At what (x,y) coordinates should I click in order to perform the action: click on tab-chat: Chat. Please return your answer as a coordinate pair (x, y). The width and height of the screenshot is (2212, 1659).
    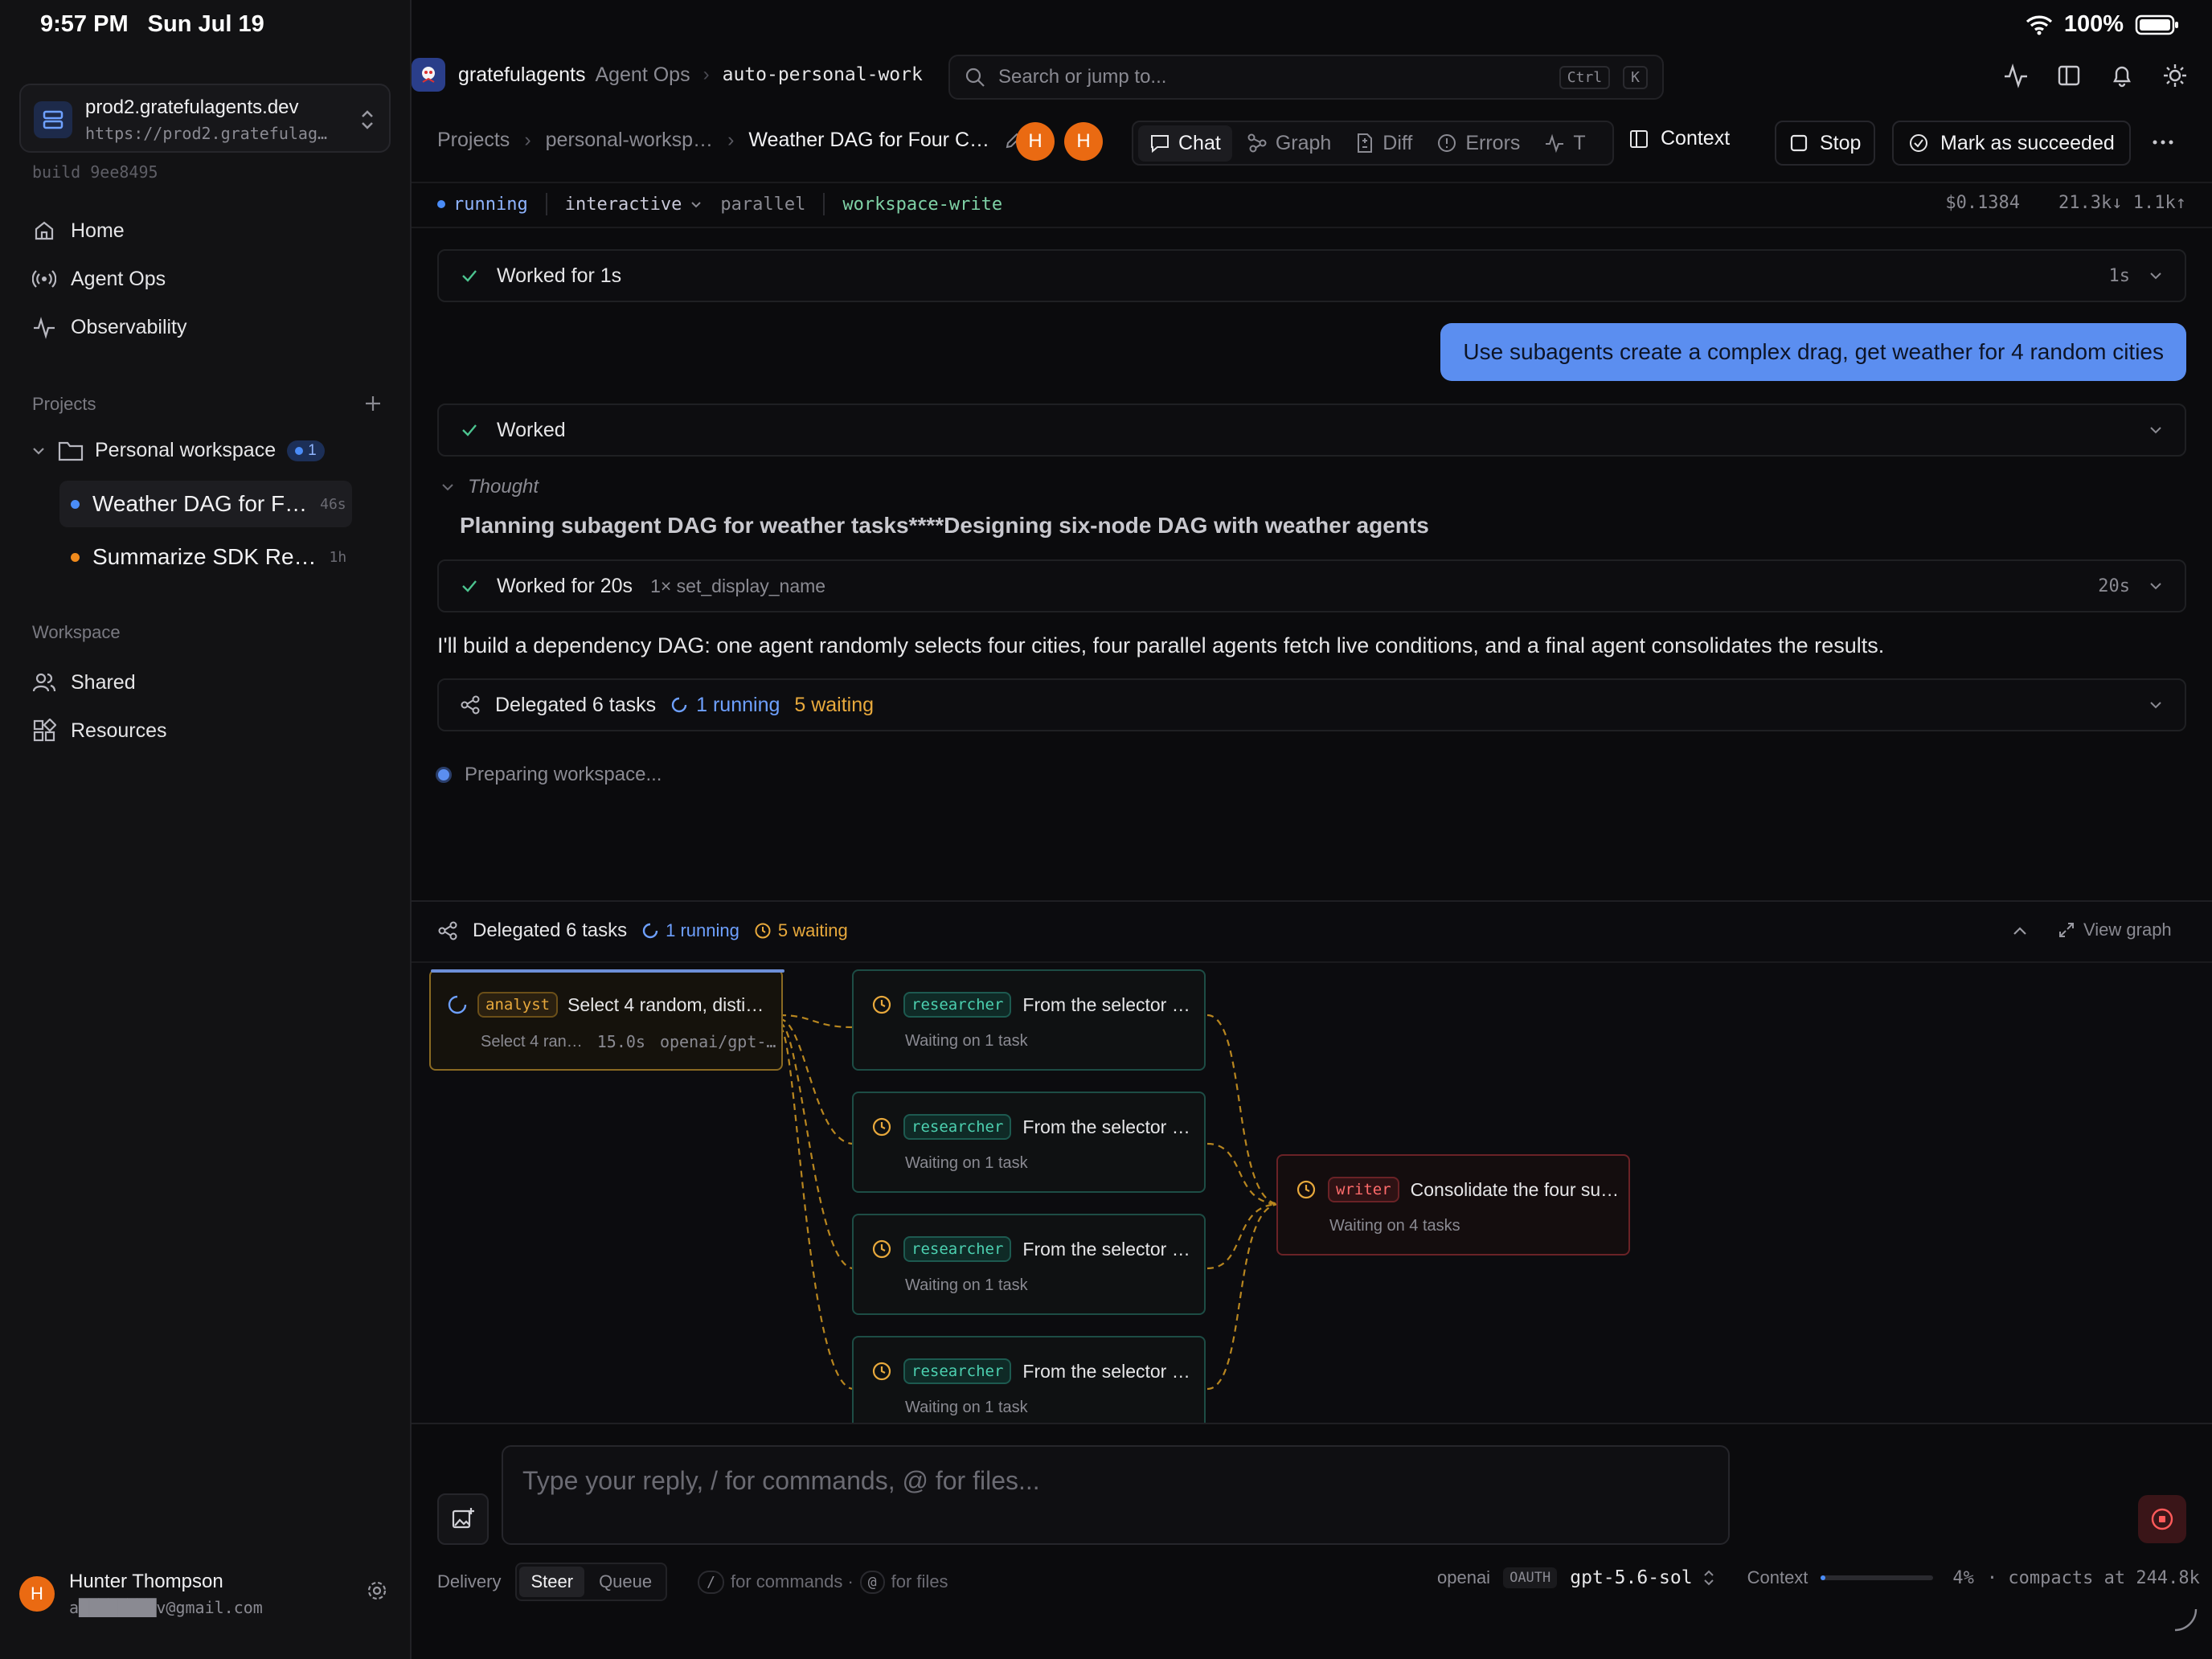
    Looking at the image, I should click on (1185, 143).